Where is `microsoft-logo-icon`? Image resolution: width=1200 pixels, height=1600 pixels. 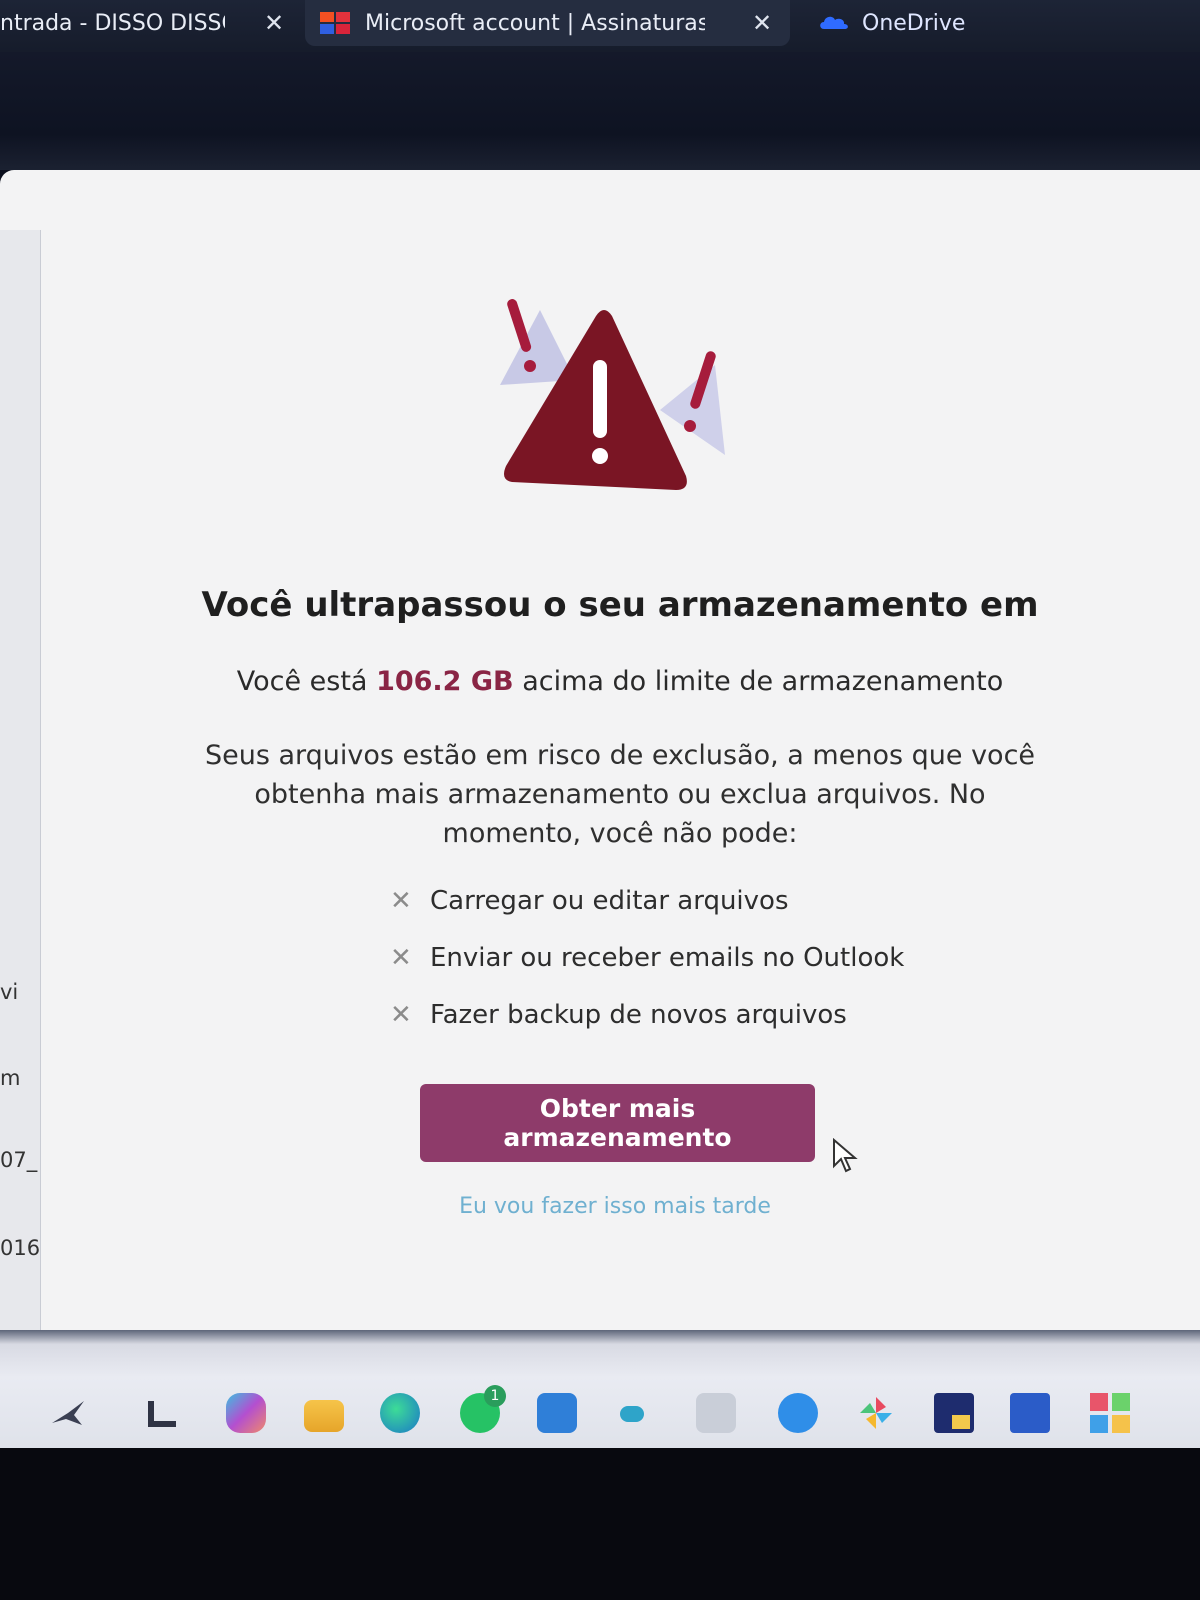
microsoft-logo-icon is located at coordinates (335, 23).